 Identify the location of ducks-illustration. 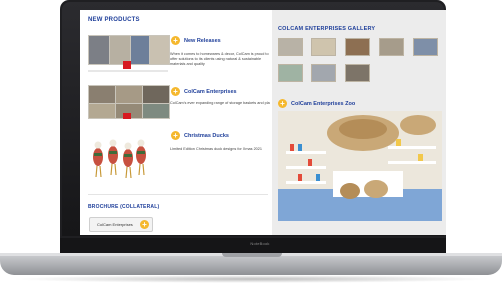
(119, 159).